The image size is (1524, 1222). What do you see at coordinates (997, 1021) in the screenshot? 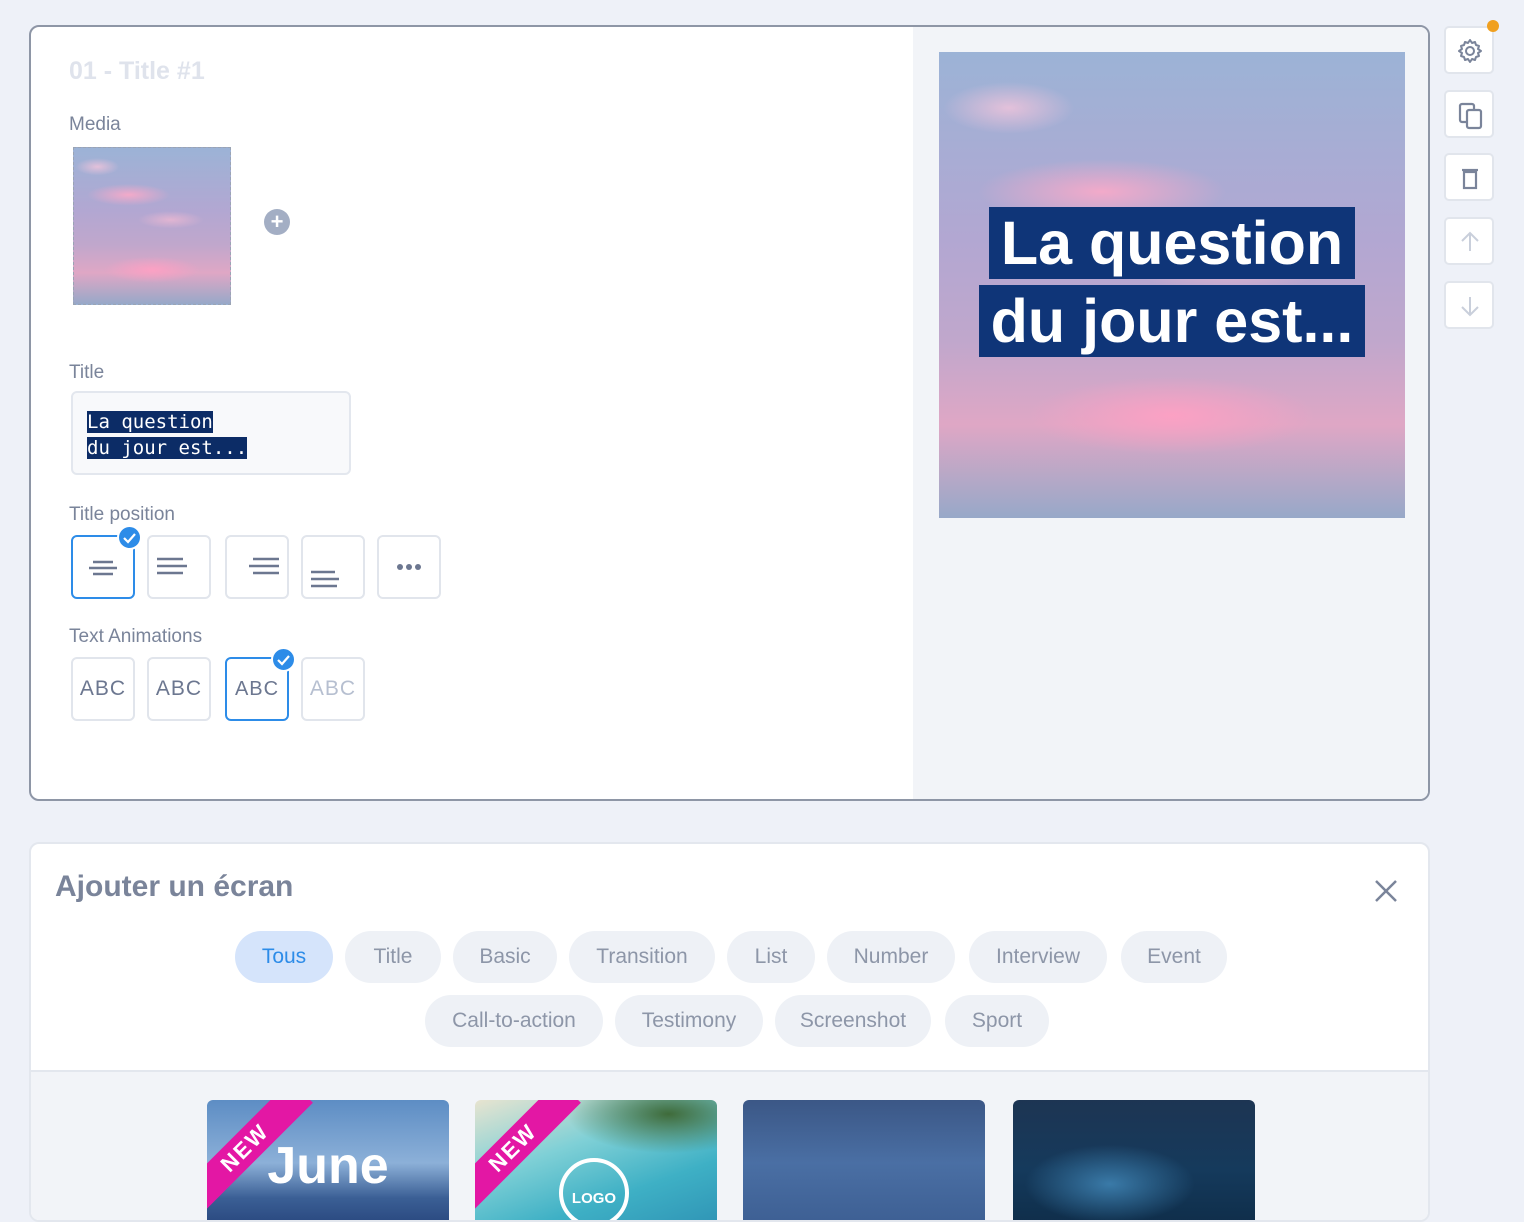
I see `category-chip-sport: Sport` at bounding box center [997, 1021].